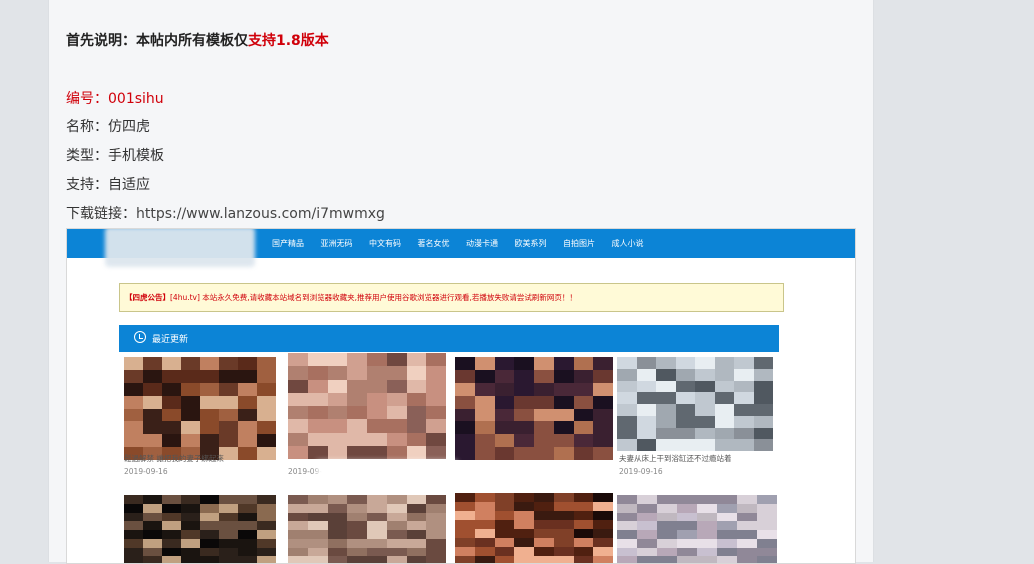 This screenshot has width=1034, height=564. Describe the element at coordinates (288, 243) in the screenshot. I see `preview-nav-item: 国产精品` at that location.